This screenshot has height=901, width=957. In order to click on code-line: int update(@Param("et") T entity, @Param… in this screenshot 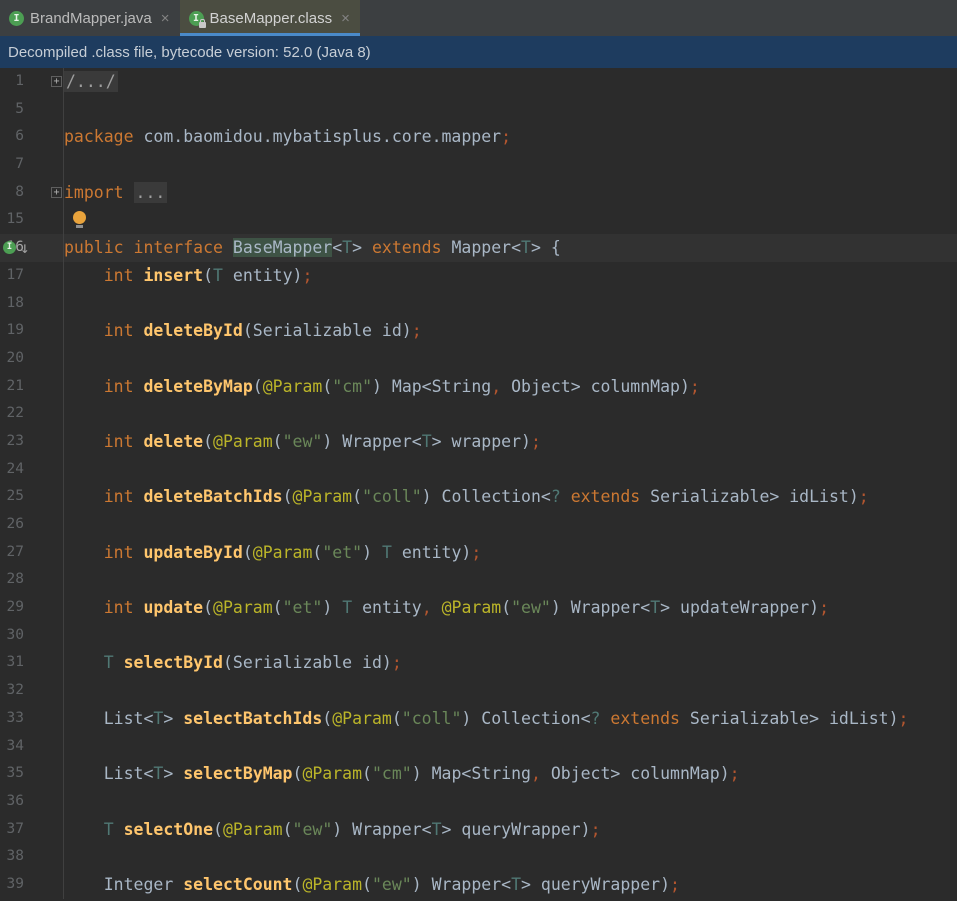, I will do `click(510, 608)`.